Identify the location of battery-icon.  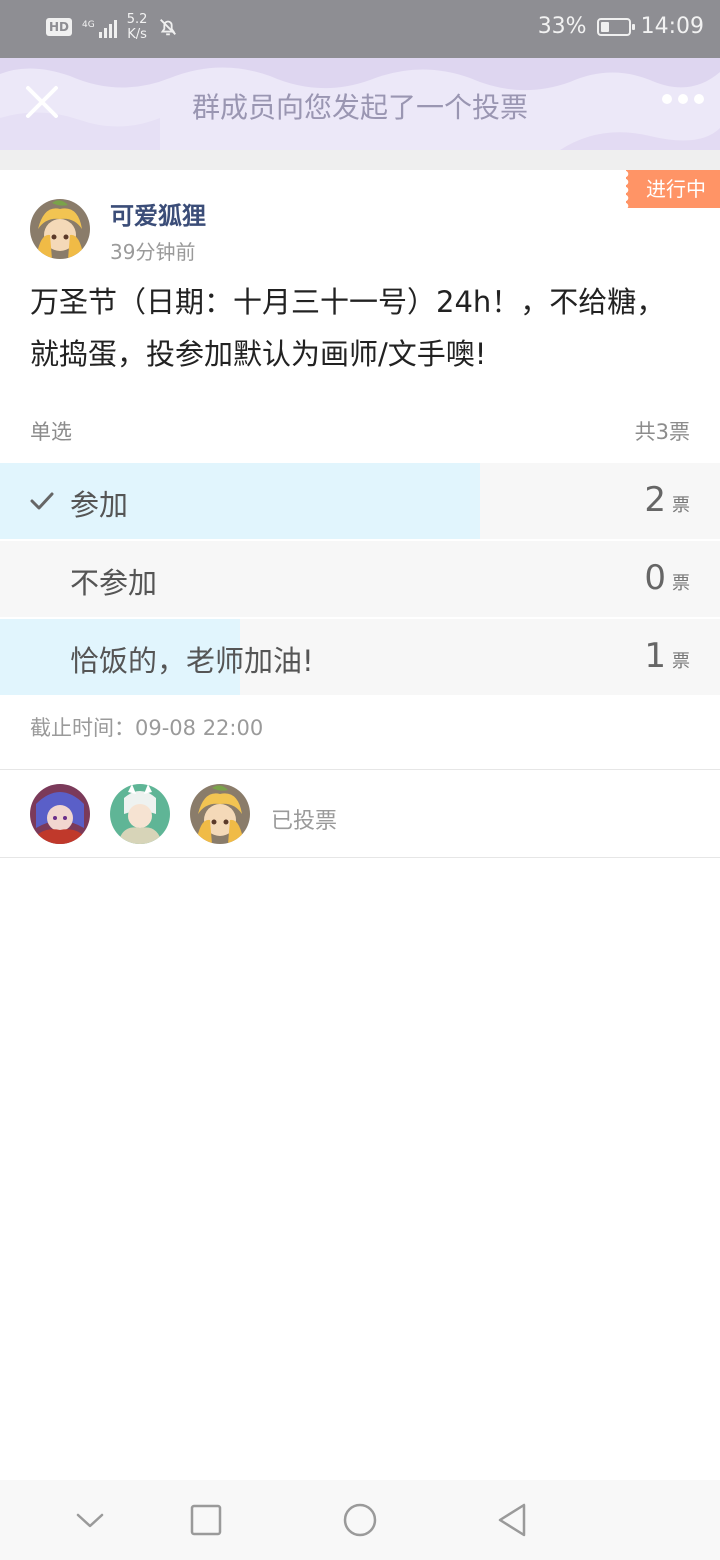
(615, 26).